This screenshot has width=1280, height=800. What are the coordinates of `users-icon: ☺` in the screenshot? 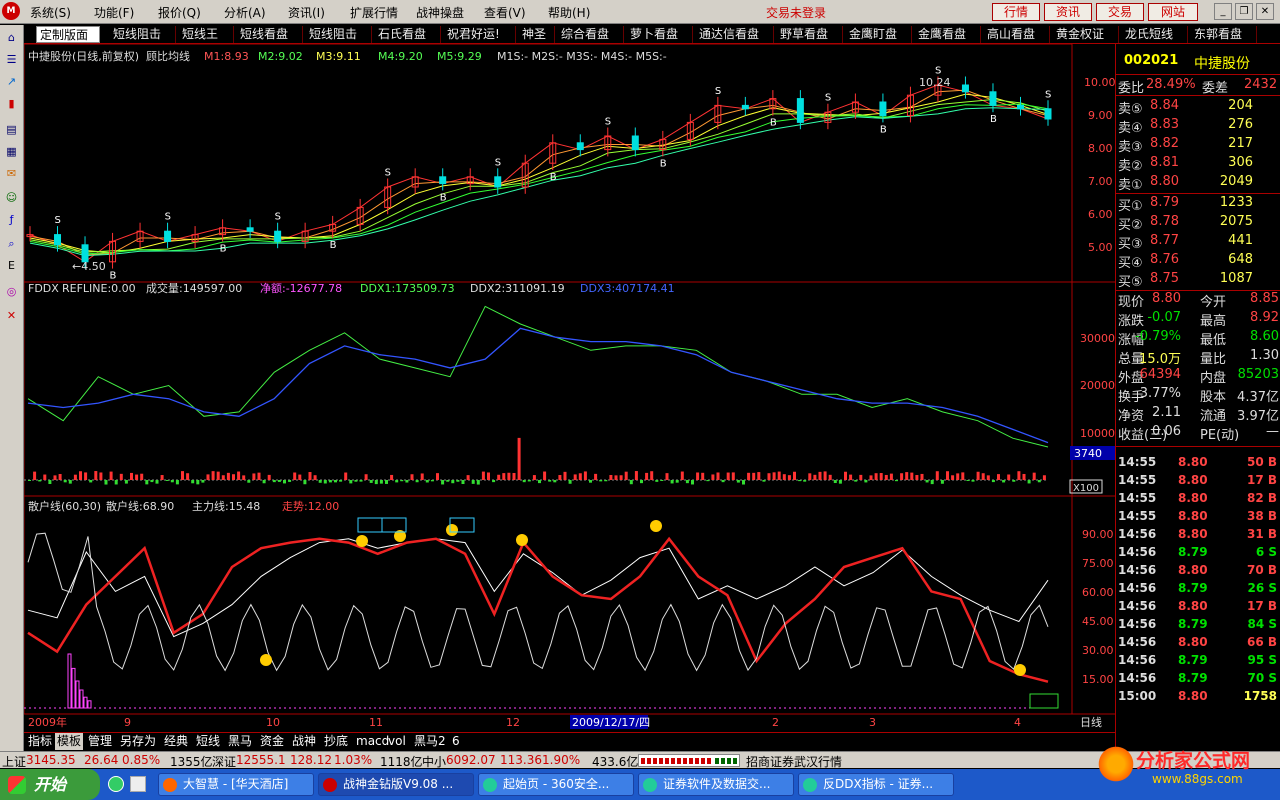 It's located at (11, 197).